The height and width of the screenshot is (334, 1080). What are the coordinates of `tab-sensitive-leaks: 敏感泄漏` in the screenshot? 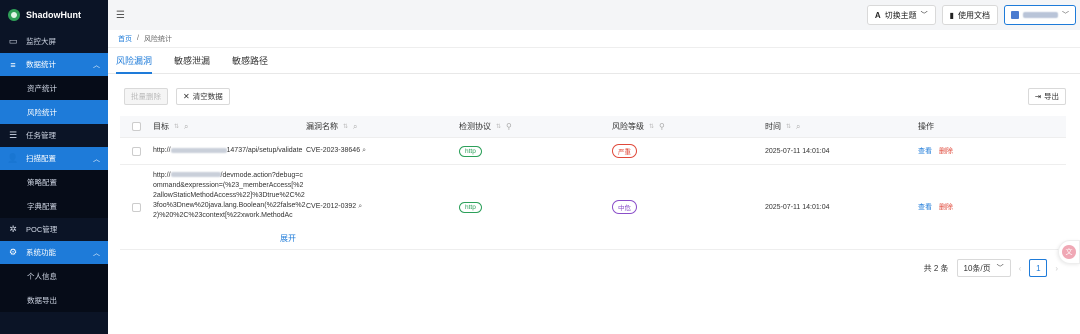 It's located at (192, 63).